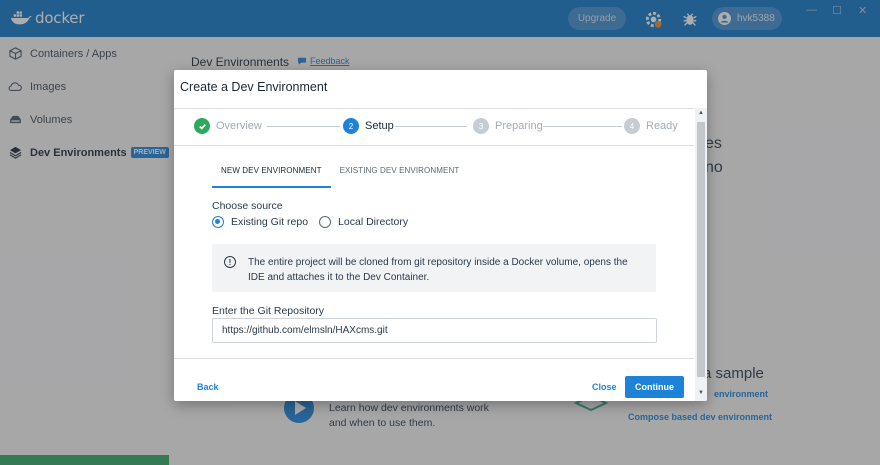  What do you see at coordinates (315, 222) in the screenshot?
I see `source-radio-group: Existing Git repo Local Directory` at bounding box center [315, 222].